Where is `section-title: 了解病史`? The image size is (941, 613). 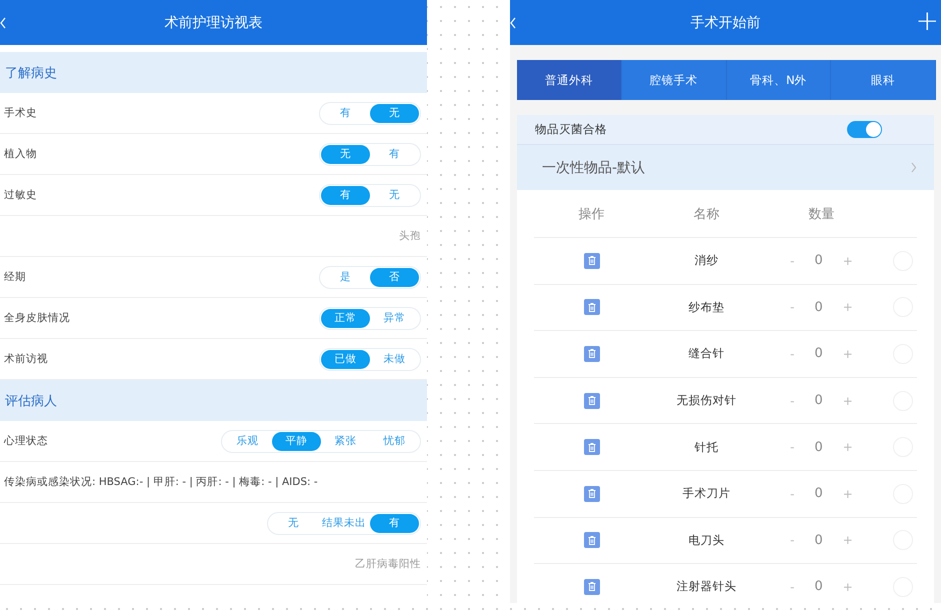 section-title: 了解病史 is located at coordinates (31, 73).